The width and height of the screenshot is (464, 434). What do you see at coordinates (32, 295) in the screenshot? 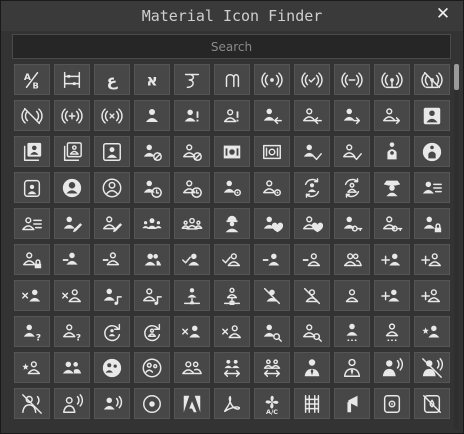
I see `account-multiple-remove-icon` at bounding box center [32, 295].